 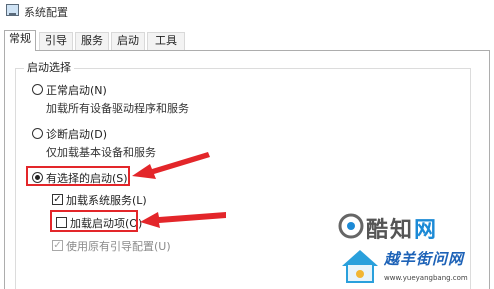 What do you see at coordinates (426, 278) in the screenshot?
I see `watermark-url: www.yueyangbang.com` at bounding box center [426, 278].